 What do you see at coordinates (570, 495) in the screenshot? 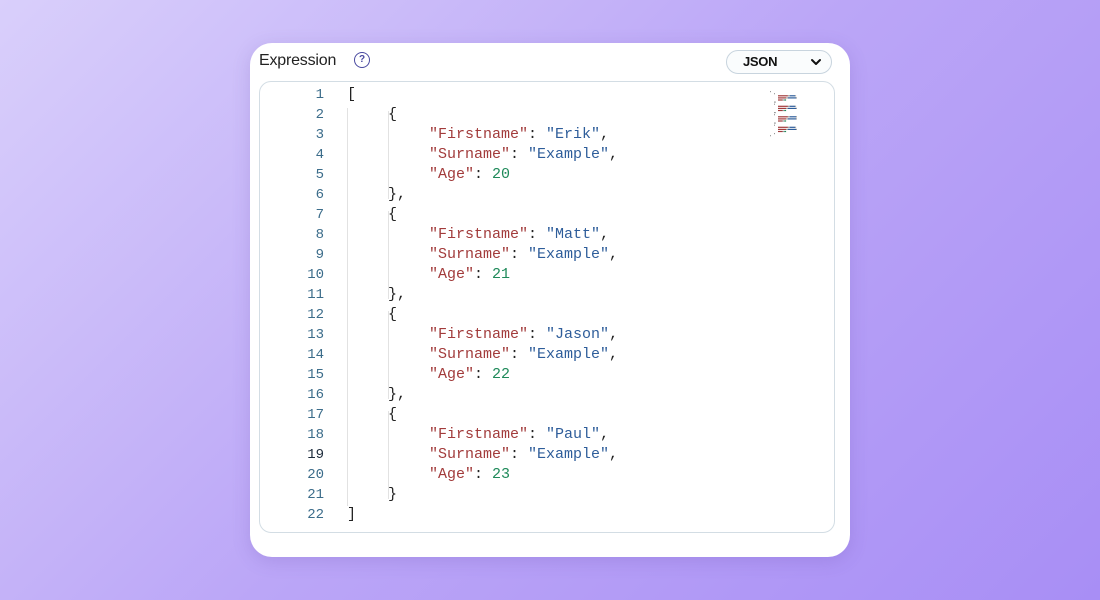
I see `code-line: }` at bounding box center [570, 495].